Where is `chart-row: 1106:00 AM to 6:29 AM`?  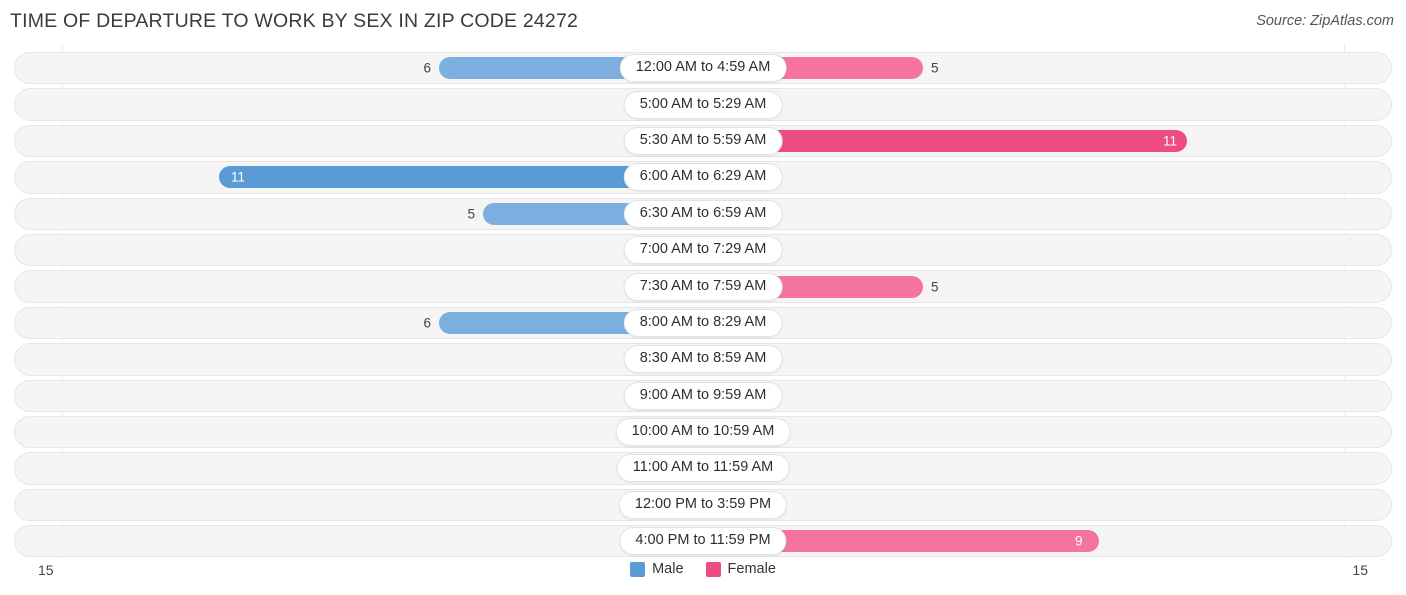
chart-row: 1106:00 AM to 6:29 AM is located at coordinates (703, 177).